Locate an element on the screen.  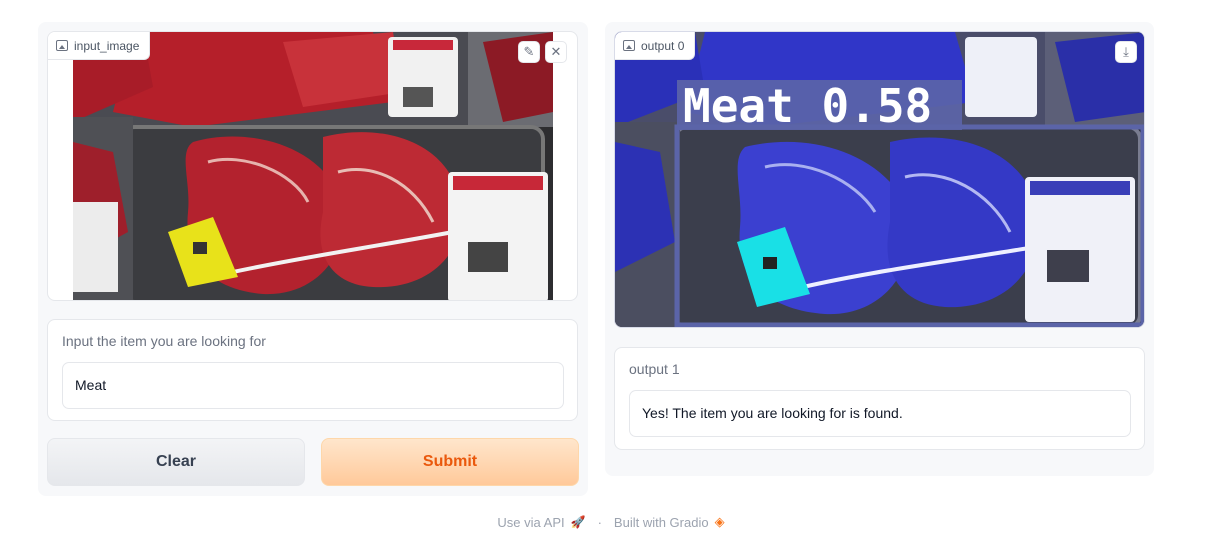
output-text-label: output 1 is located at coordinates (654, 369).